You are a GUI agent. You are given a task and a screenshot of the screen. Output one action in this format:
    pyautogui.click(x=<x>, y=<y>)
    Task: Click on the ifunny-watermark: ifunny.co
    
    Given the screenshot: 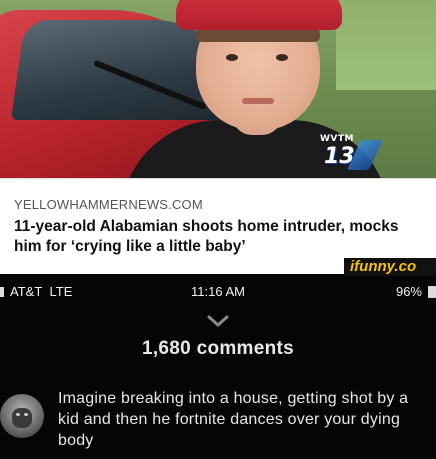 What is the action you would take?
    pyautogui.click(x=390, y=267)
    